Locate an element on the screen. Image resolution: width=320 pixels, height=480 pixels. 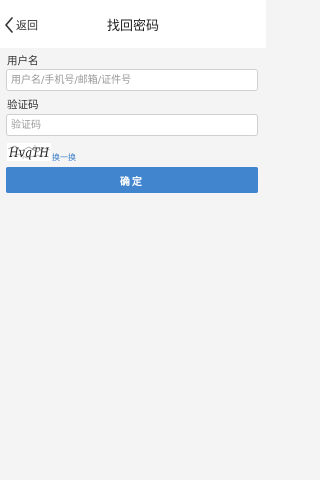
username-label: 用户名 is located at coordinates (23, 61).